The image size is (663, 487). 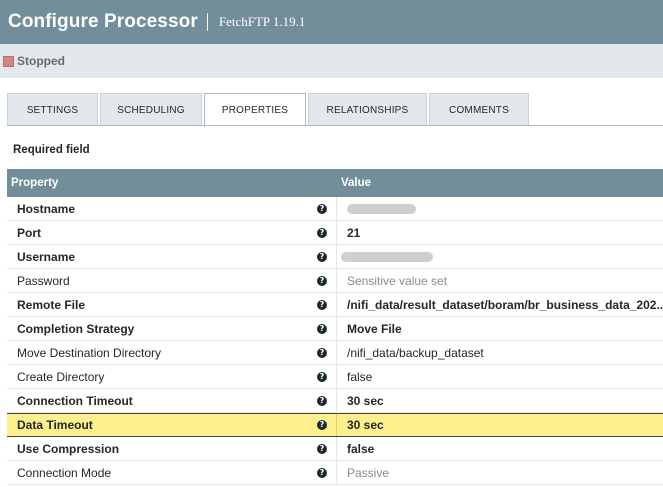 I want to click on table-row: Username?, so click(x=335, y=257).